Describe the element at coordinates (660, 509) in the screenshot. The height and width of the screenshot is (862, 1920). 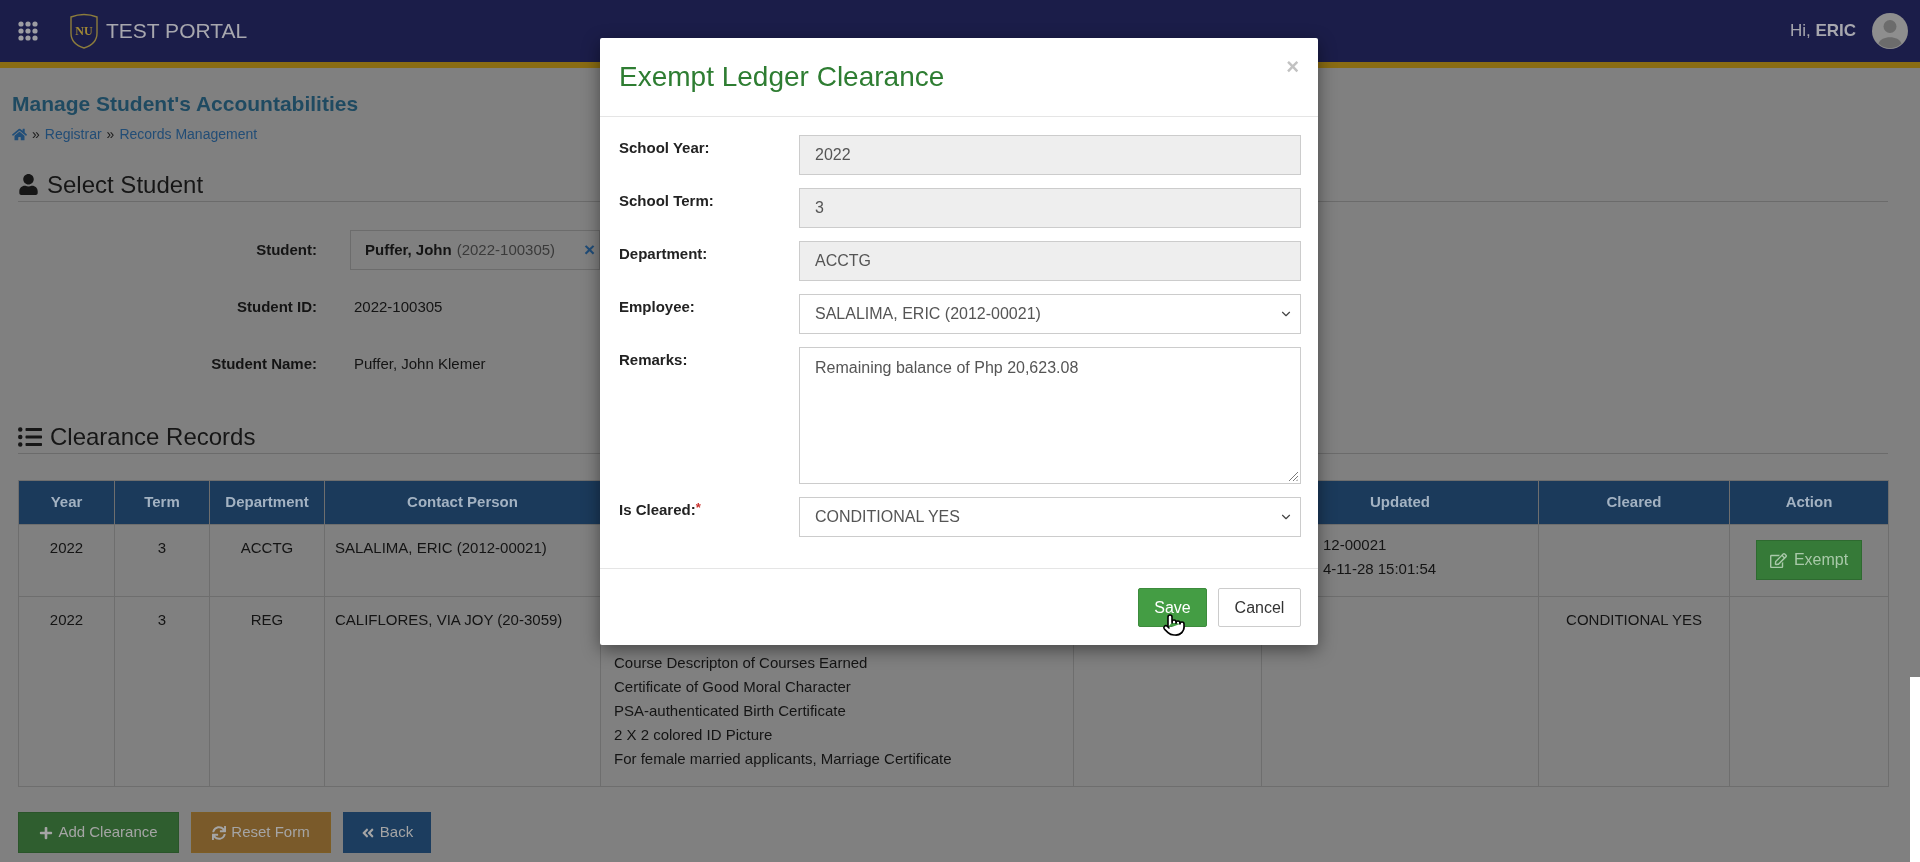
I see `field-label: Is Cleared:*` at that location.